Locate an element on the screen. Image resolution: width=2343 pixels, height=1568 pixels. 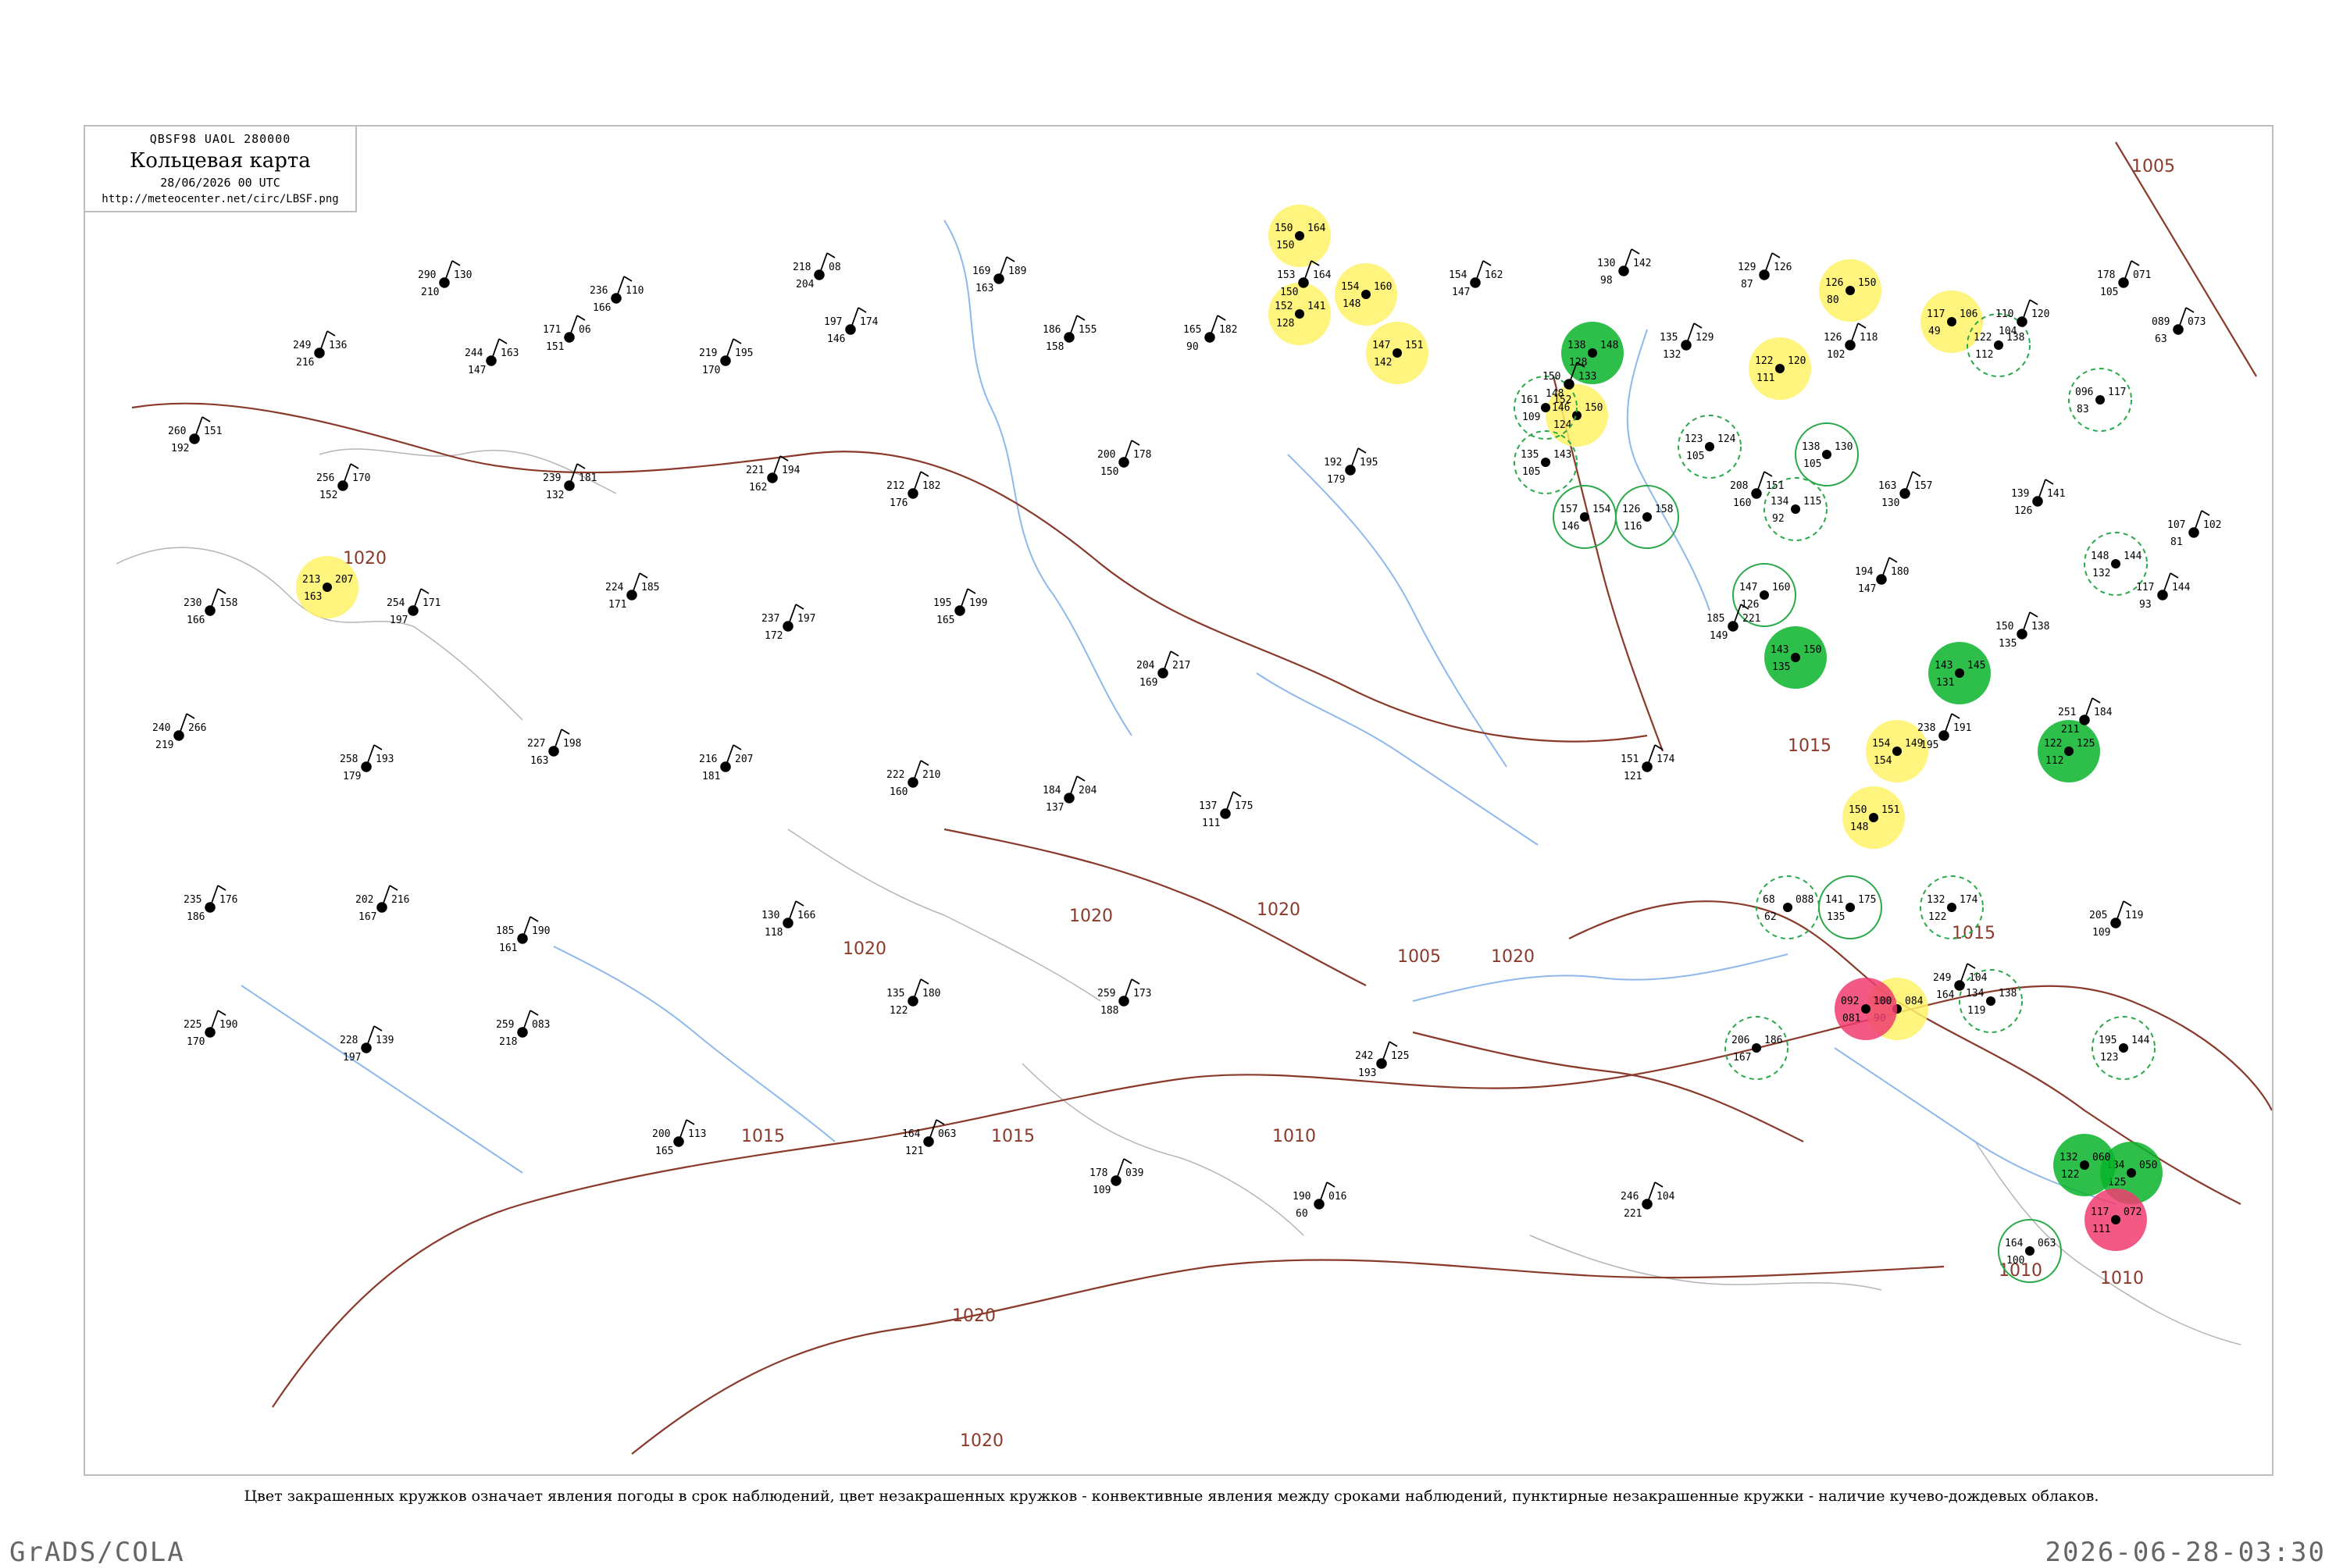
station-plot: 212 176 182 is located at coordinates (913, 490).